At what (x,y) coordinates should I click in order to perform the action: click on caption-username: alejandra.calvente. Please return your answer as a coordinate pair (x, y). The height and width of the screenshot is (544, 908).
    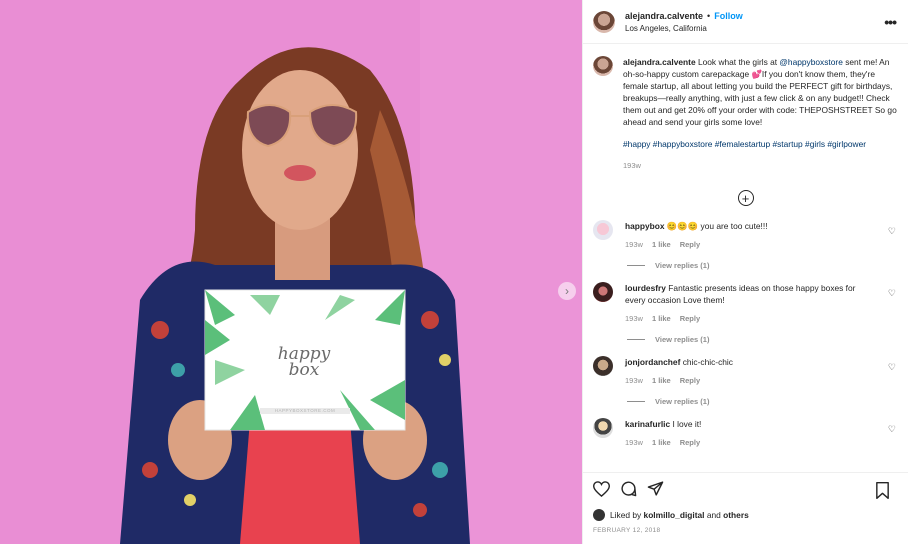
    Looking at the image, I should click on (659, 62).